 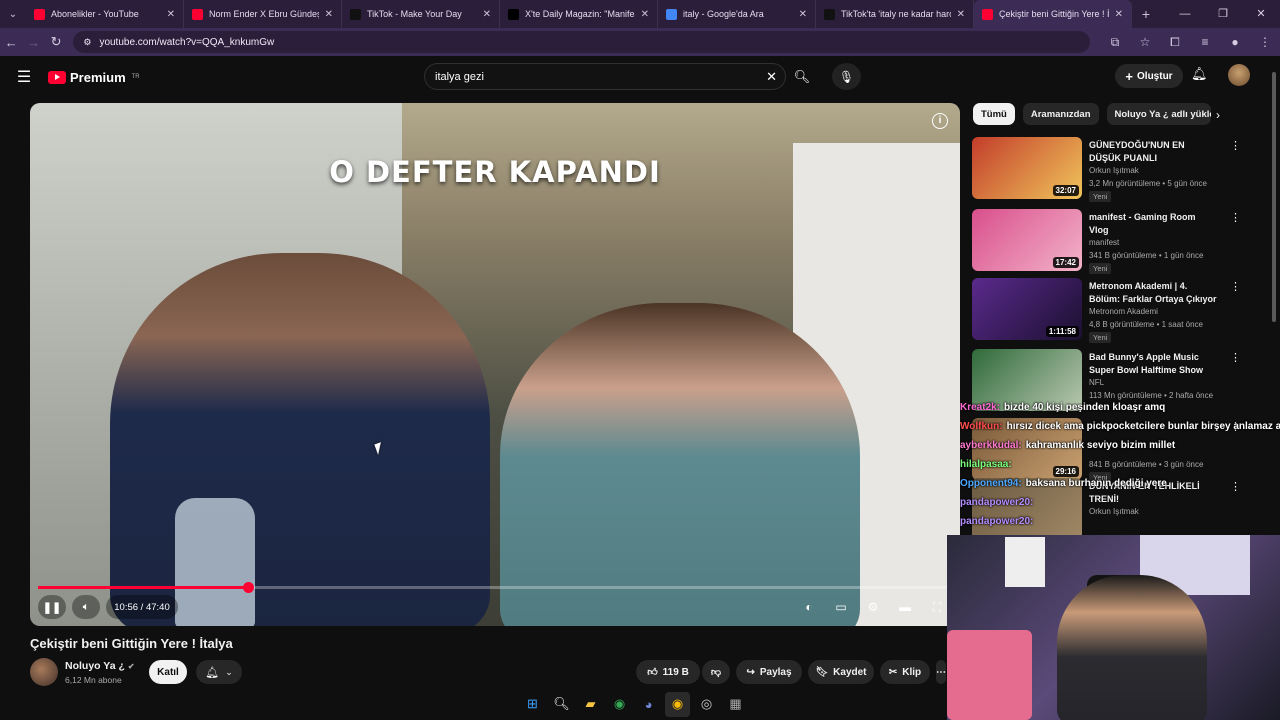 What do you see at coordinates (668, 672) in the screenshot?
I see `like-button: 👍︎ 119 B` at bounding box center [668, 672].